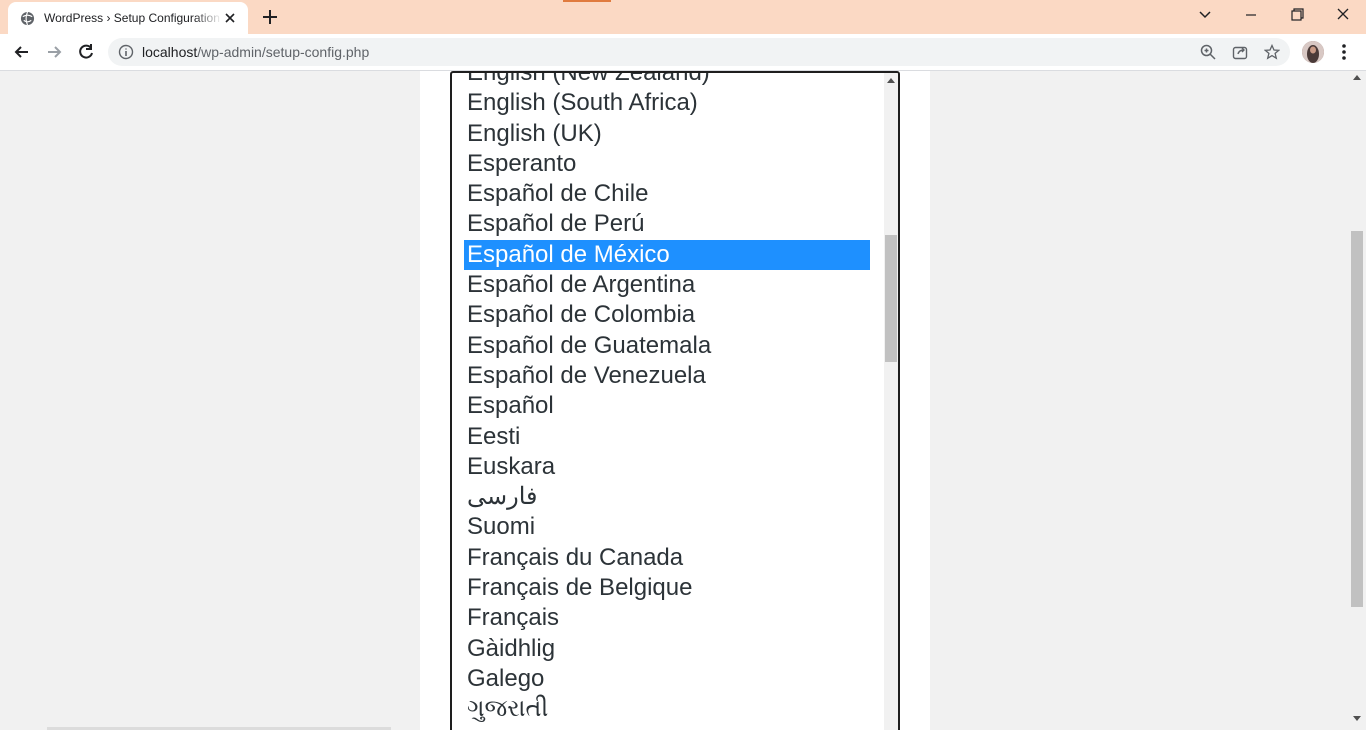 This screenshot has height=730, width=1366. I want to click on url-path: /wp-admin/setup-config.php, so click(283, 52).